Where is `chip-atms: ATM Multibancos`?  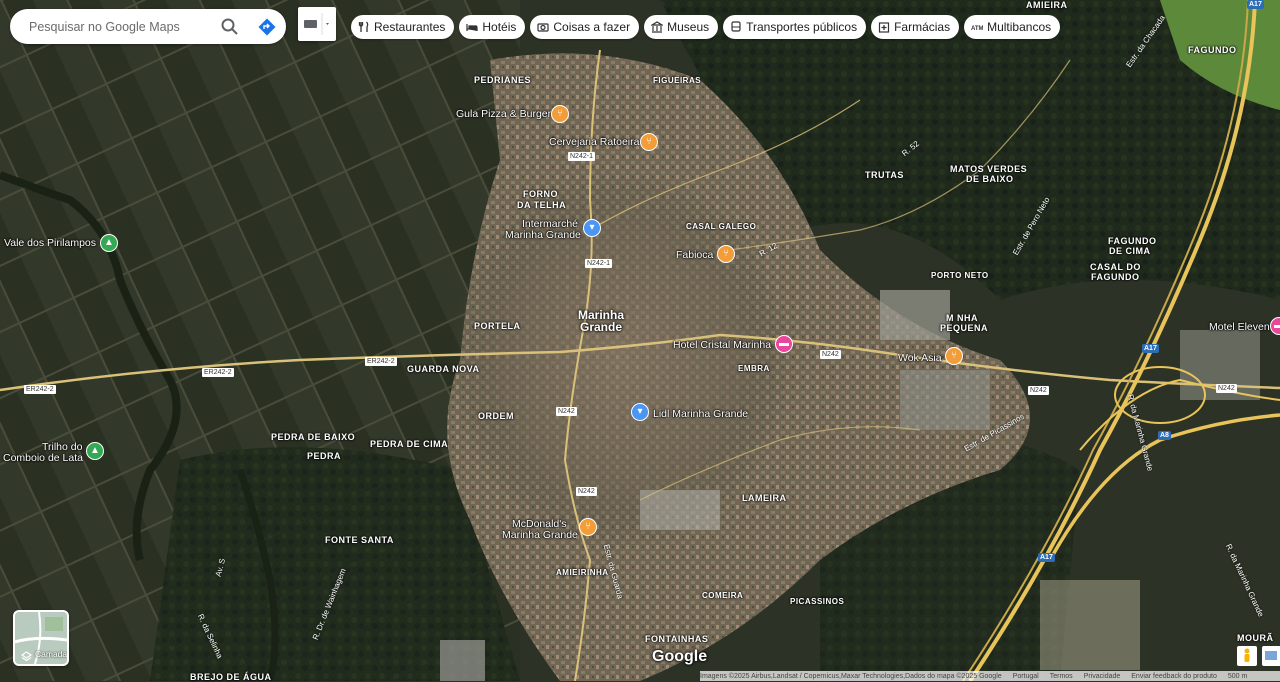 chip-atms: ATM Multibancos is located at coordinates (1012, 27).